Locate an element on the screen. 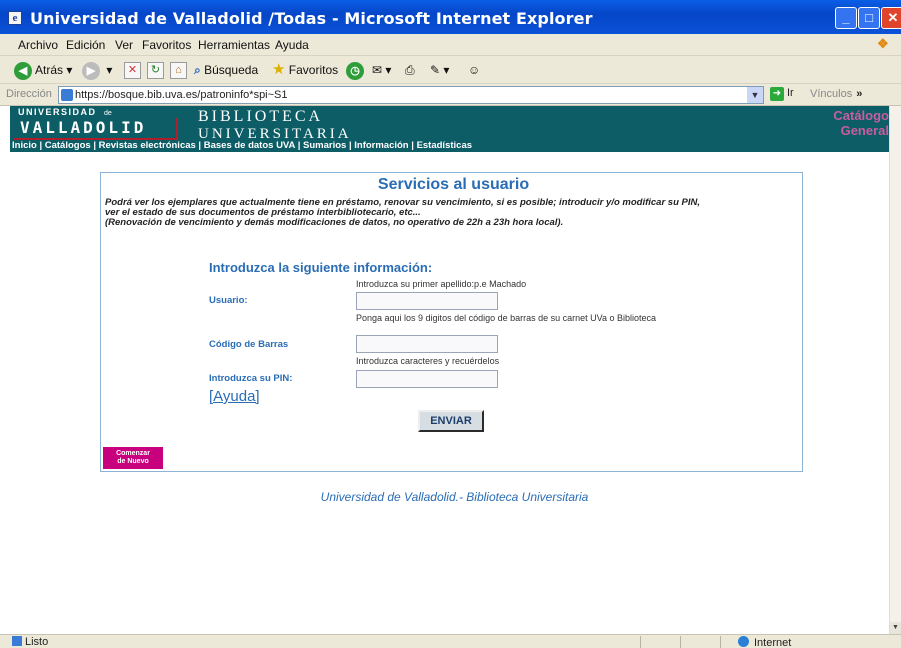 The width and height of the screenshot is (901, 648). mail-icon: ✉ ▾ is located at coordinates (381, 70).